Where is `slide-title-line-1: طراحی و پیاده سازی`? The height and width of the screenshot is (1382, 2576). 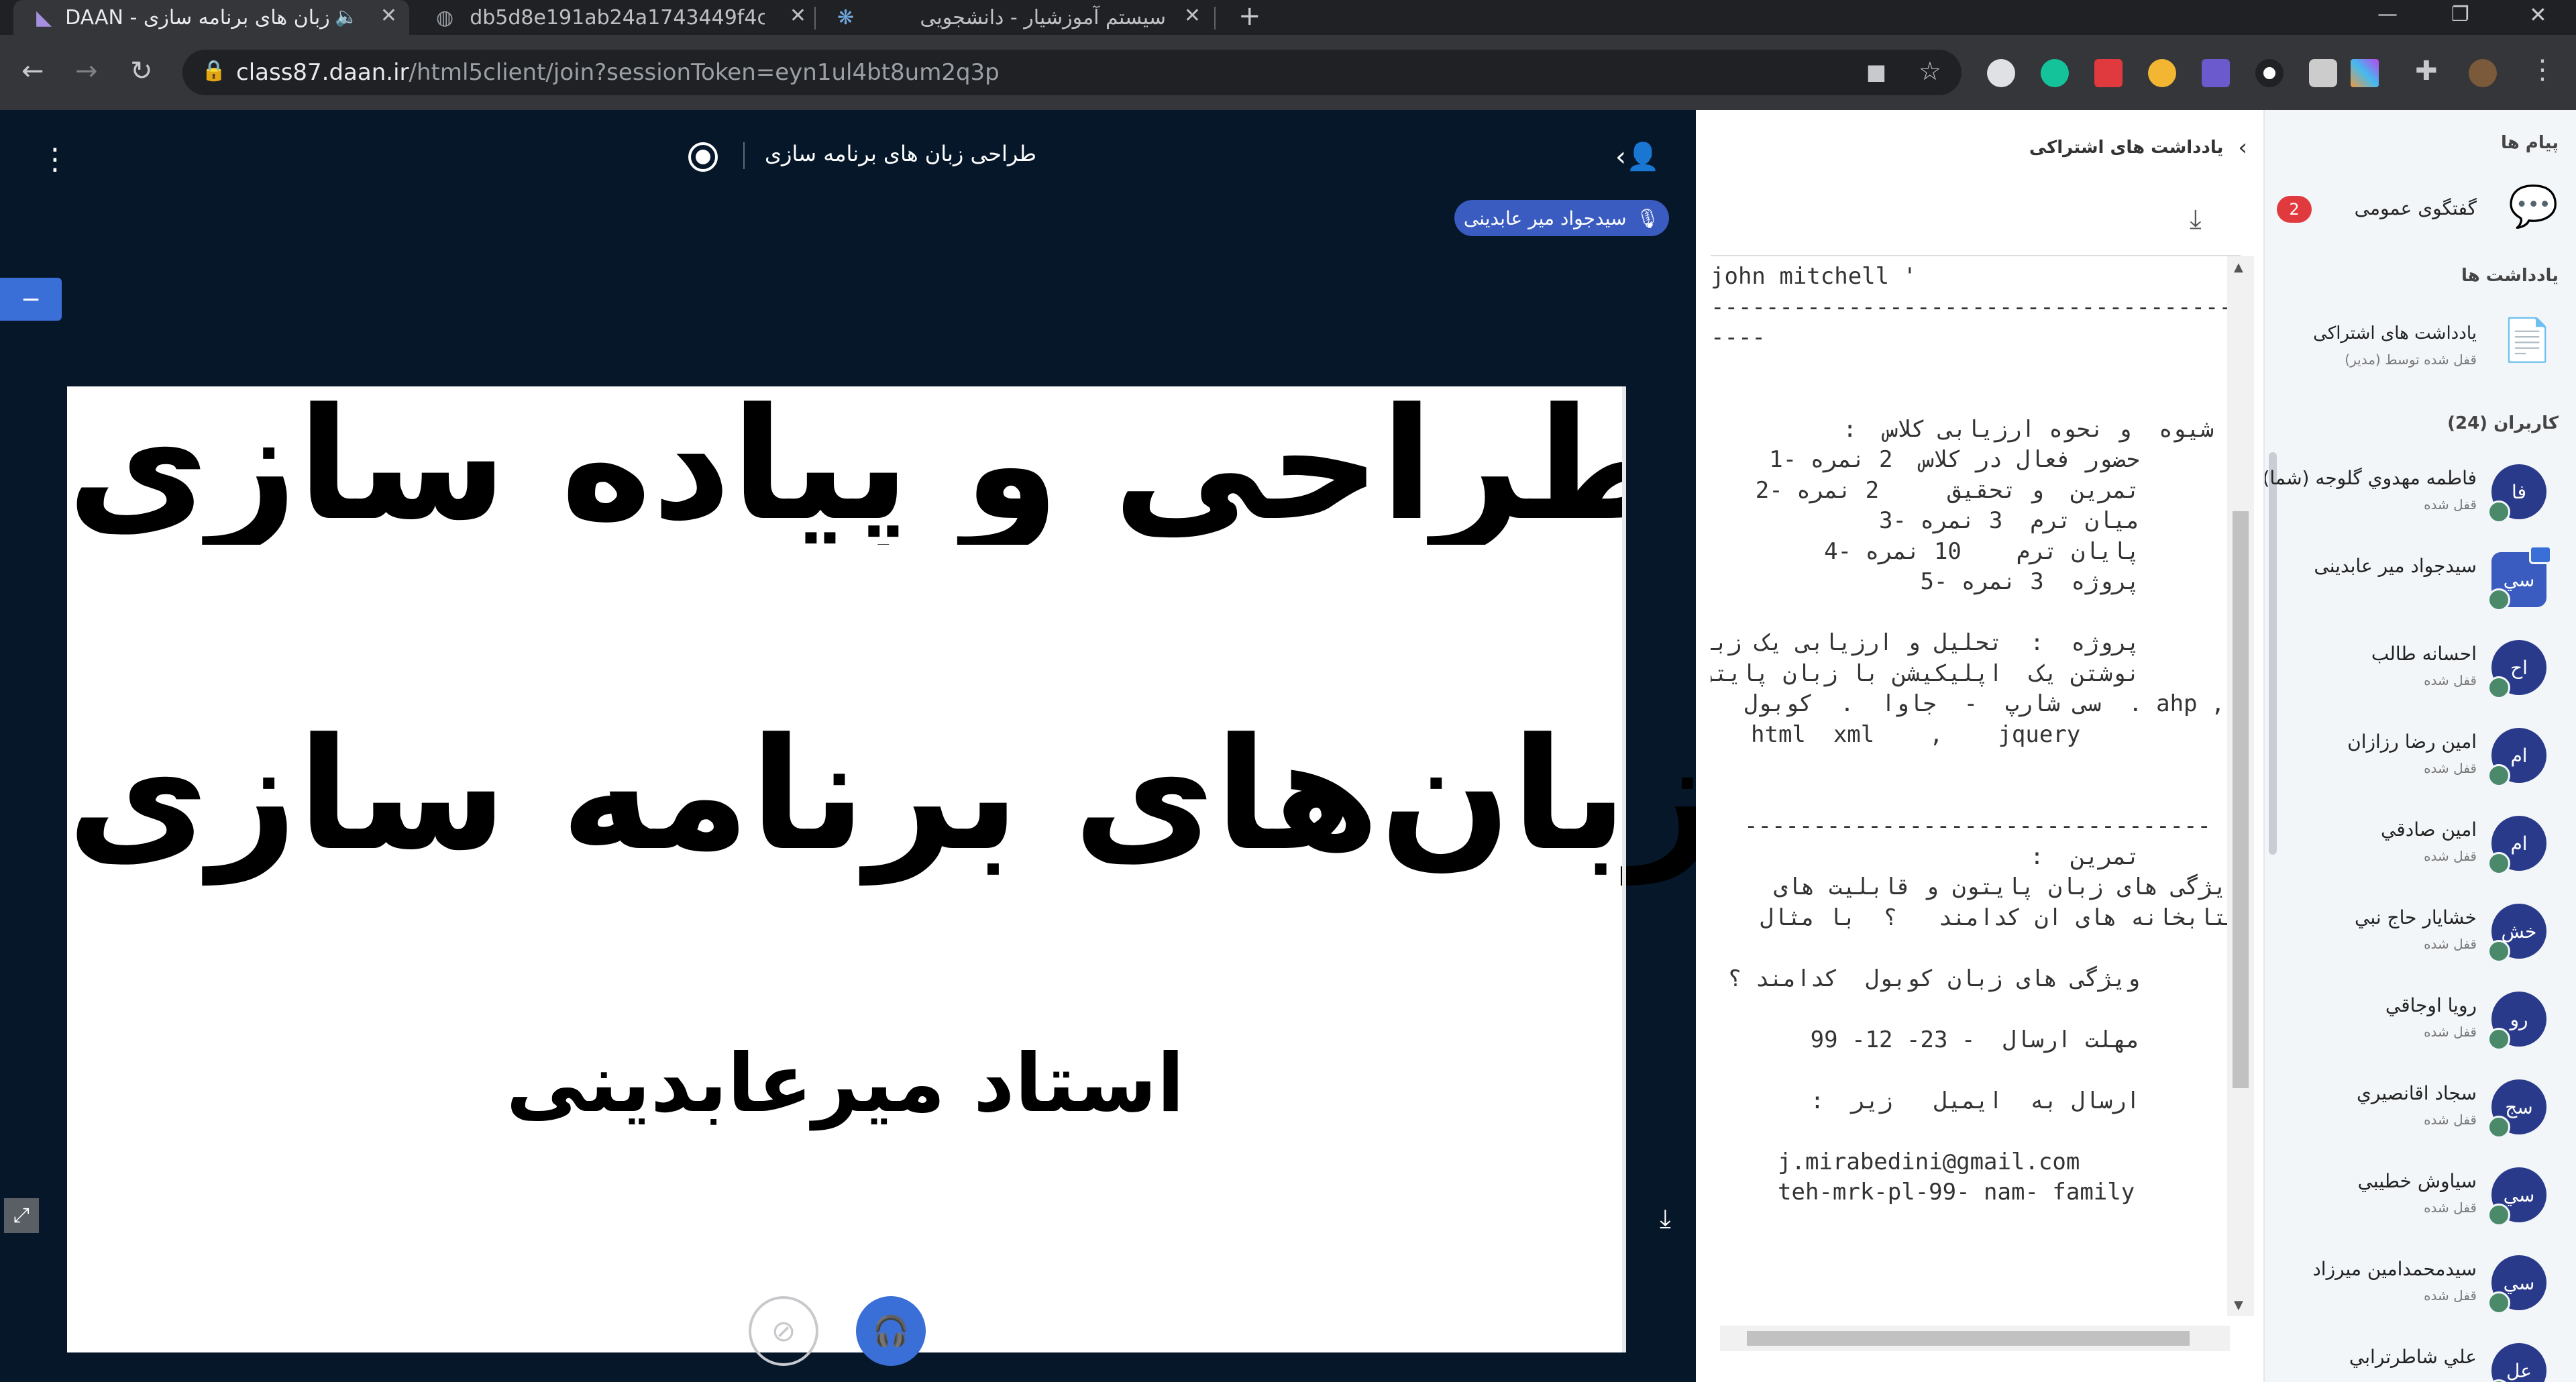 slide-title-line-1: طراحی و پیاده سازی is located at coordinates (845, 465).